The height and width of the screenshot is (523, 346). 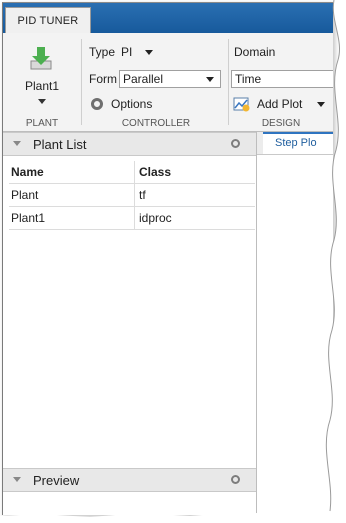 What do you see at coordinates (248, 79) in the screenshot?
I see `domain-value: Time` at bounding box center [248, 79].